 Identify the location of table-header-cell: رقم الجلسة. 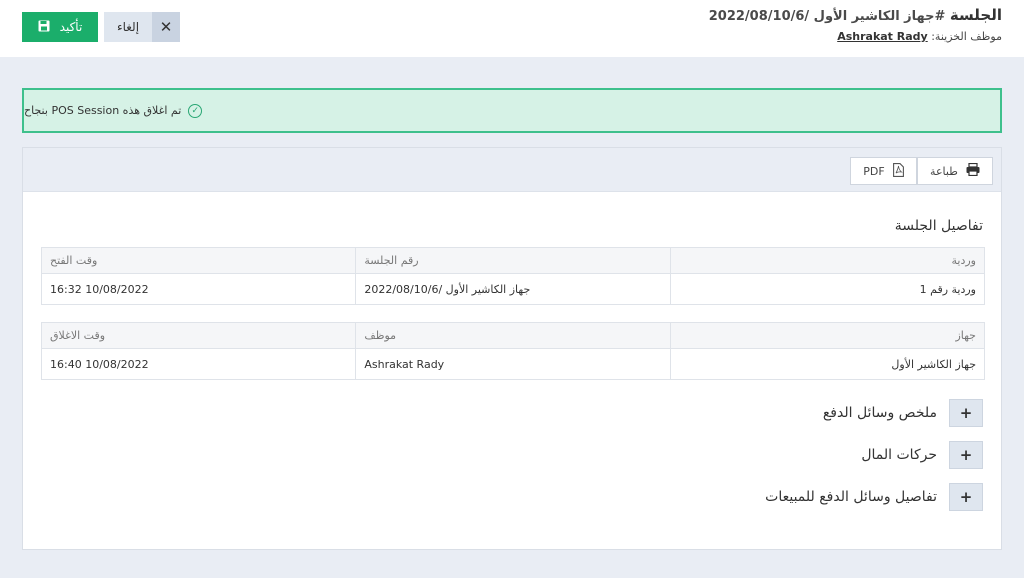
(513, 260).